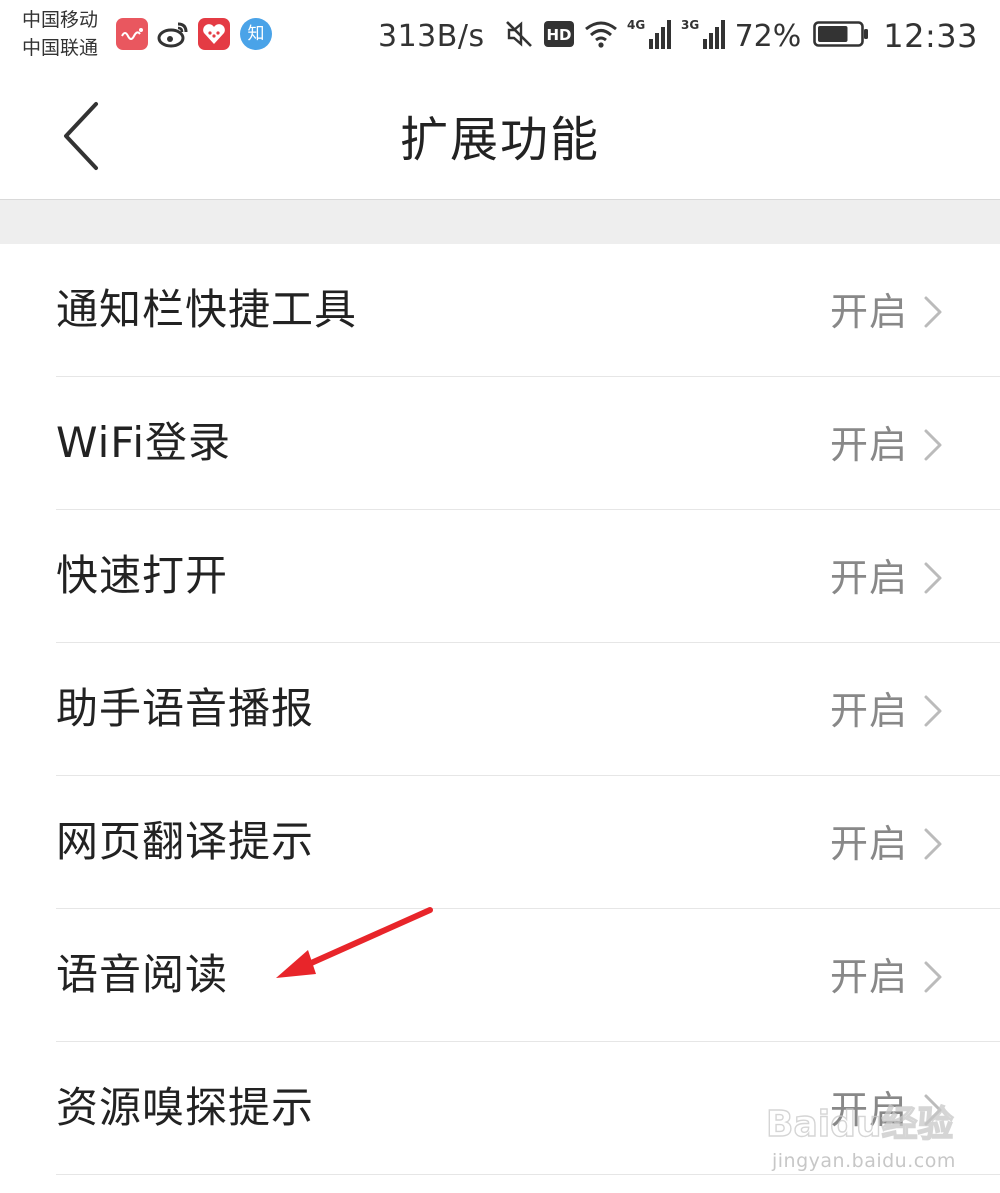  I want to click on page-title: 扩展功能, so click(499, 140).